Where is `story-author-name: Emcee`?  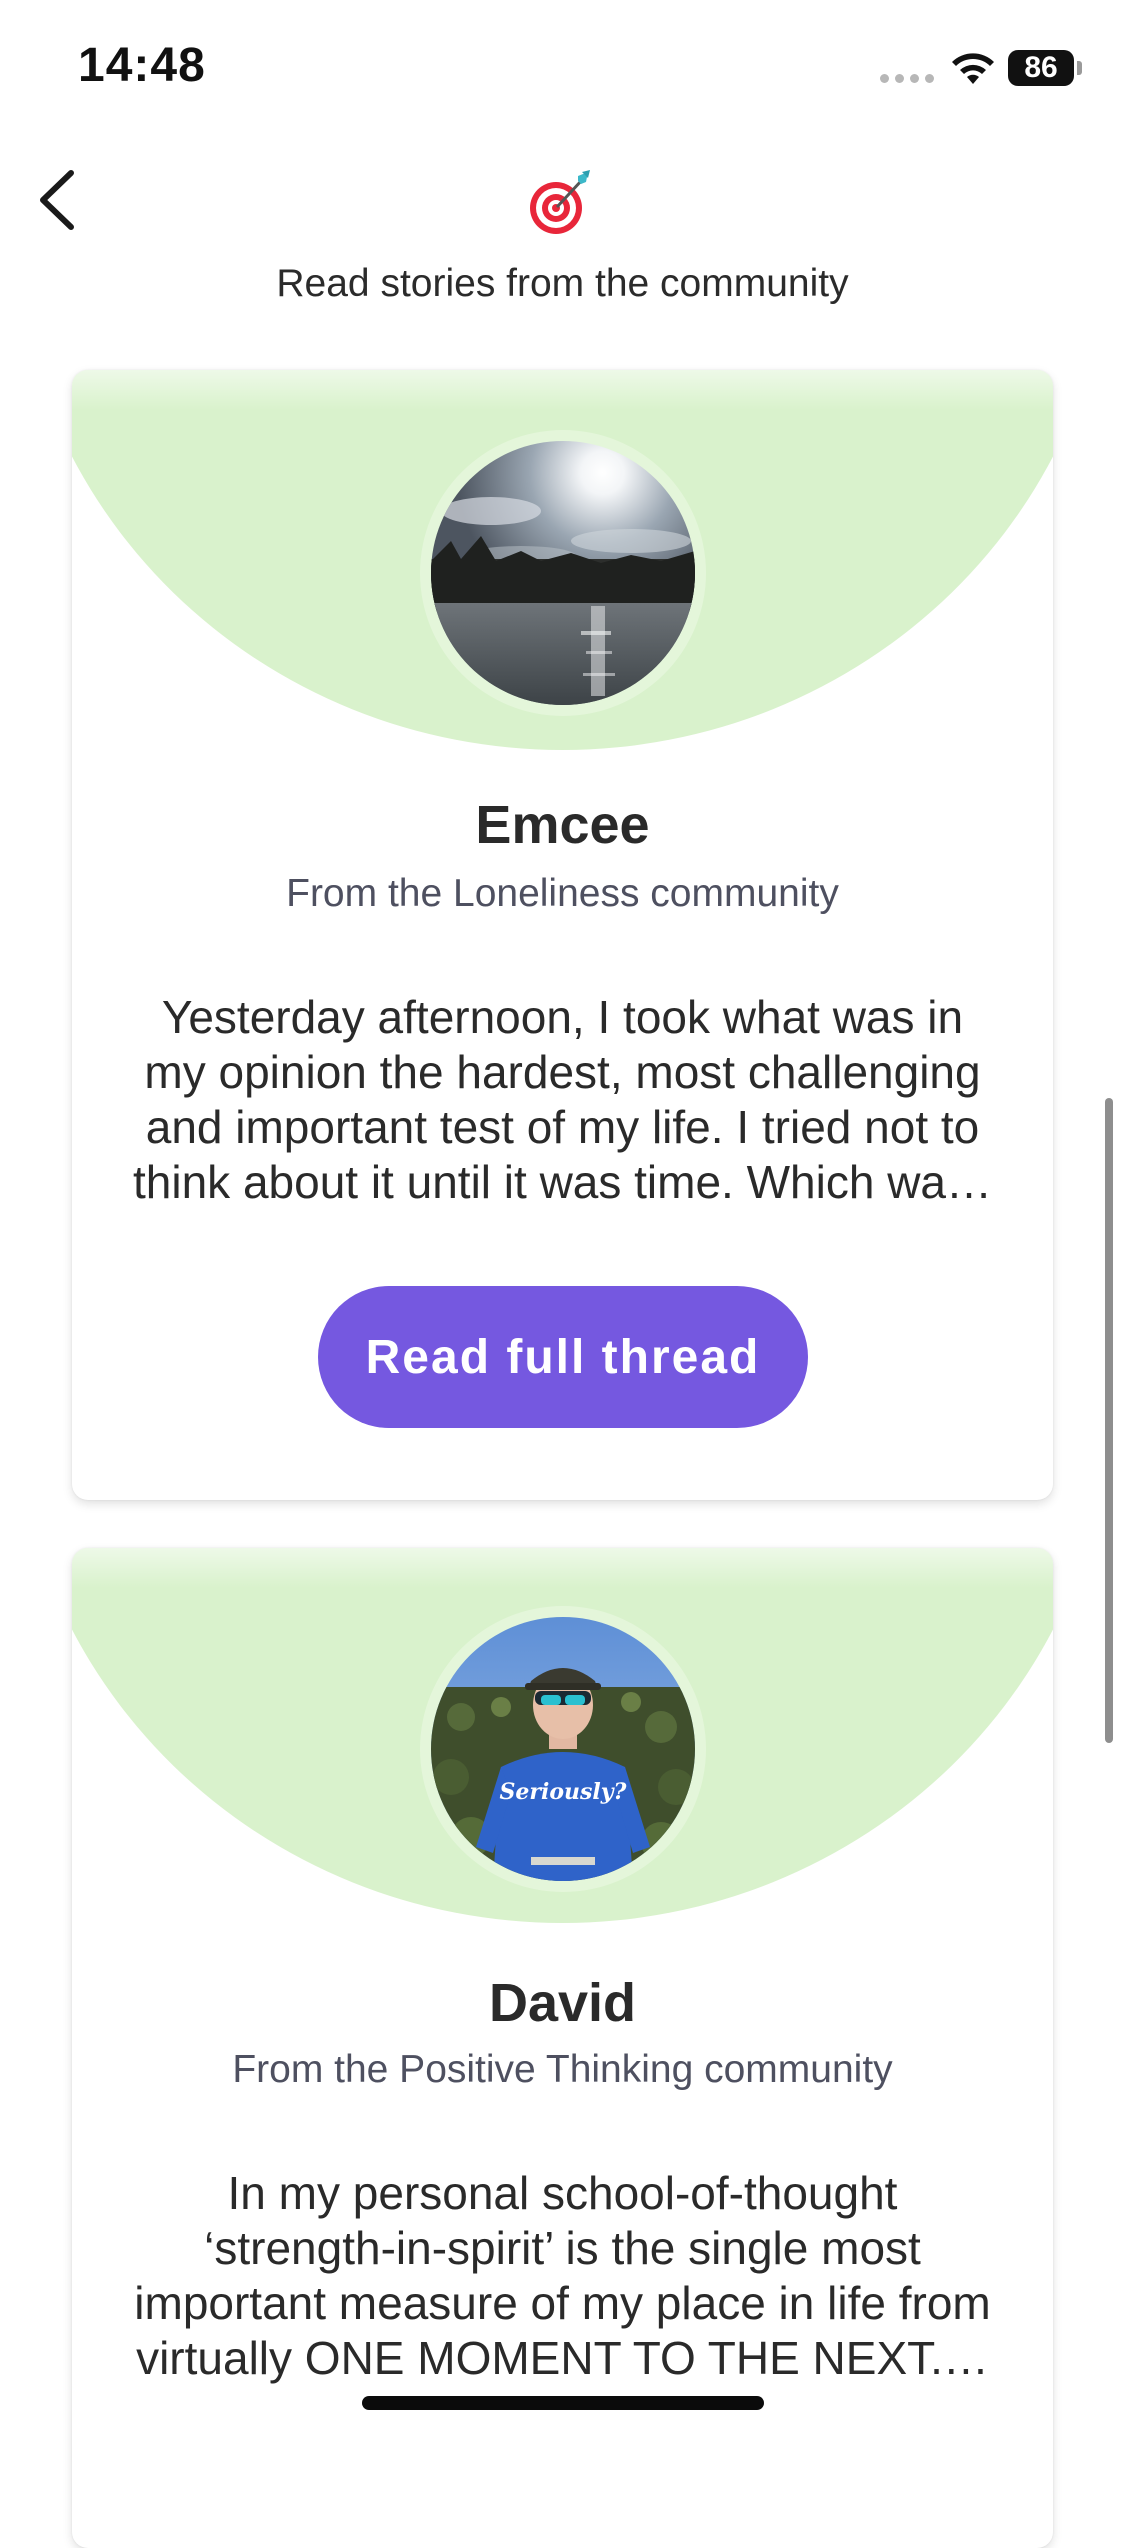 story-author-name: Emcee is located at coordinates (562, 825).